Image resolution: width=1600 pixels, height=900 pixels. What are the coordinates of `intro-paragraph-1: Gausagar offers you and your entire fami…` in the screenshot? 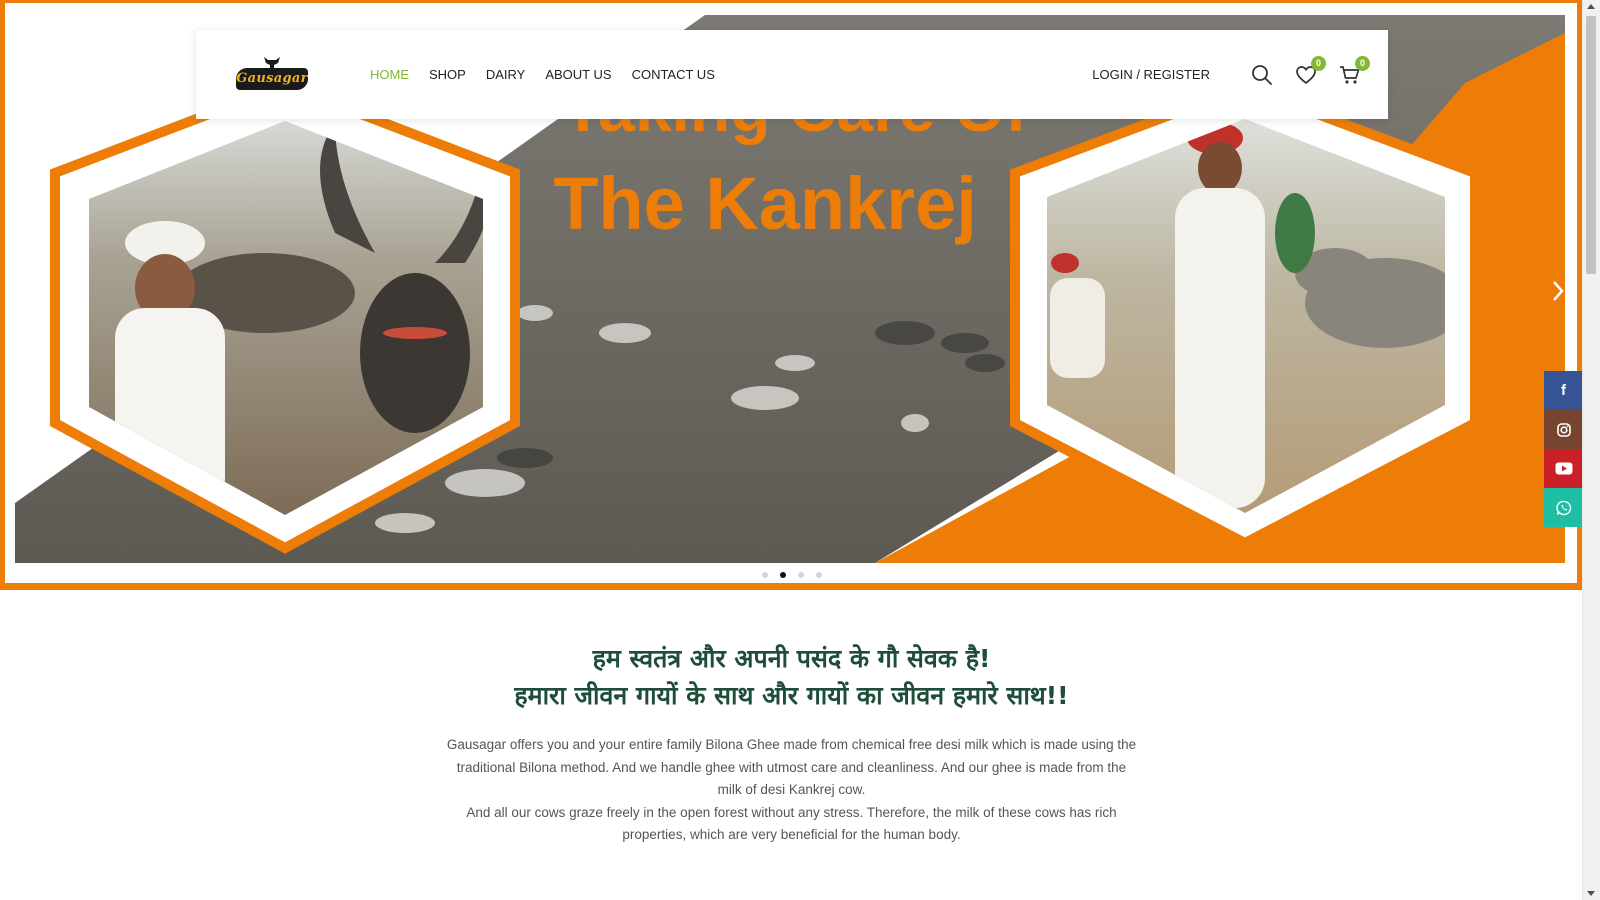 It's located at (791, 767).